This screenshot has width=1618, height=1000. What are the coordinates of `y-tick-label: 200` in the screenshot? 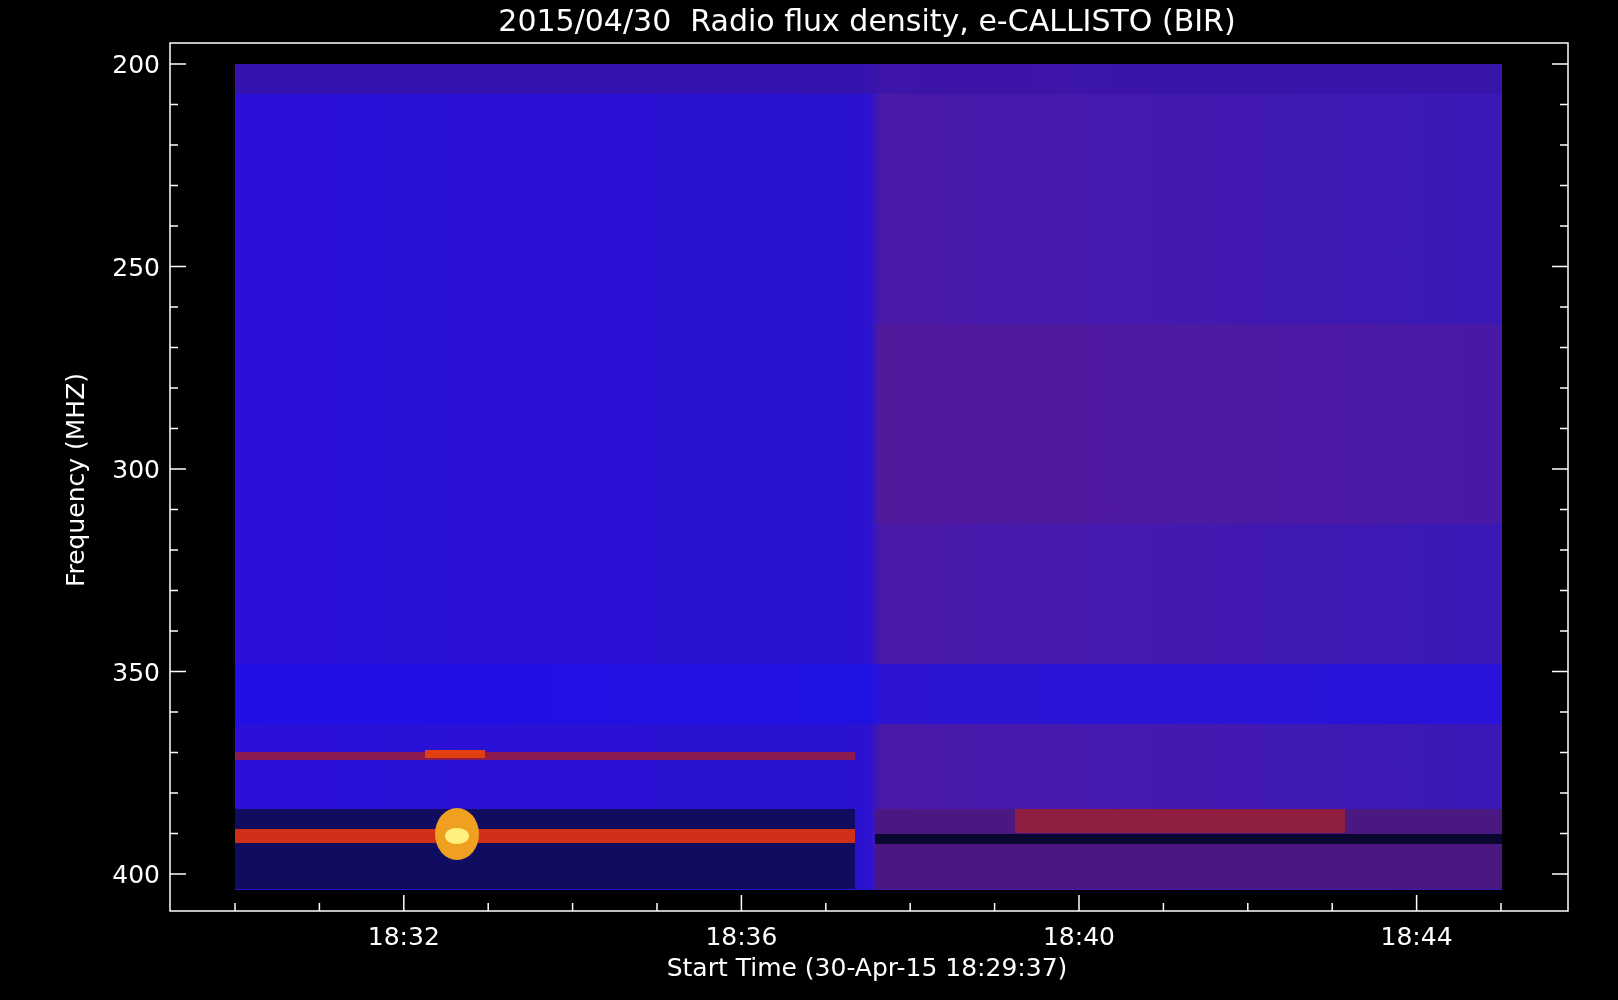 It's located at (136, 64).